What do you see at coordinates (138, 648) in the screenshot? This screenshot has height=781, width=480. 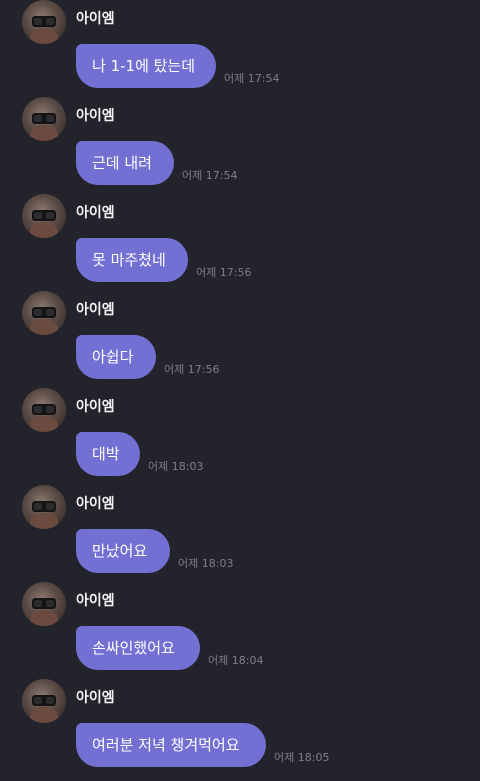 I see `message-bubble: 손싸인했어요` at bounding box center [138, 648].